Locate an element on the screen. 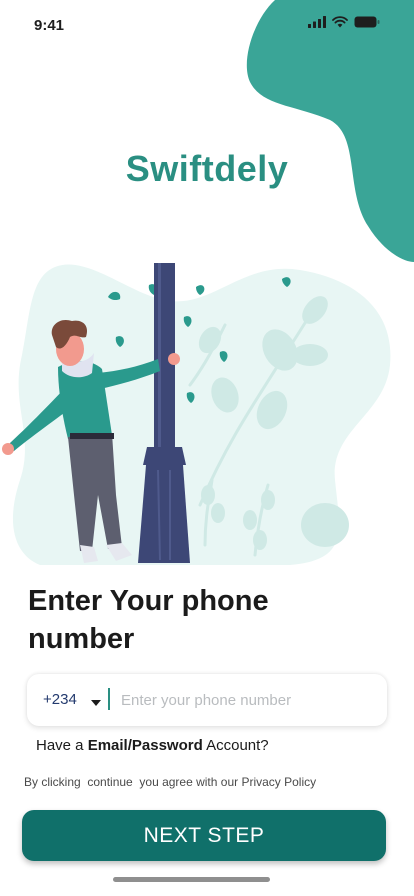 This screenshot has width=414, height=896. status-icons is located at coordinates (344, 22).